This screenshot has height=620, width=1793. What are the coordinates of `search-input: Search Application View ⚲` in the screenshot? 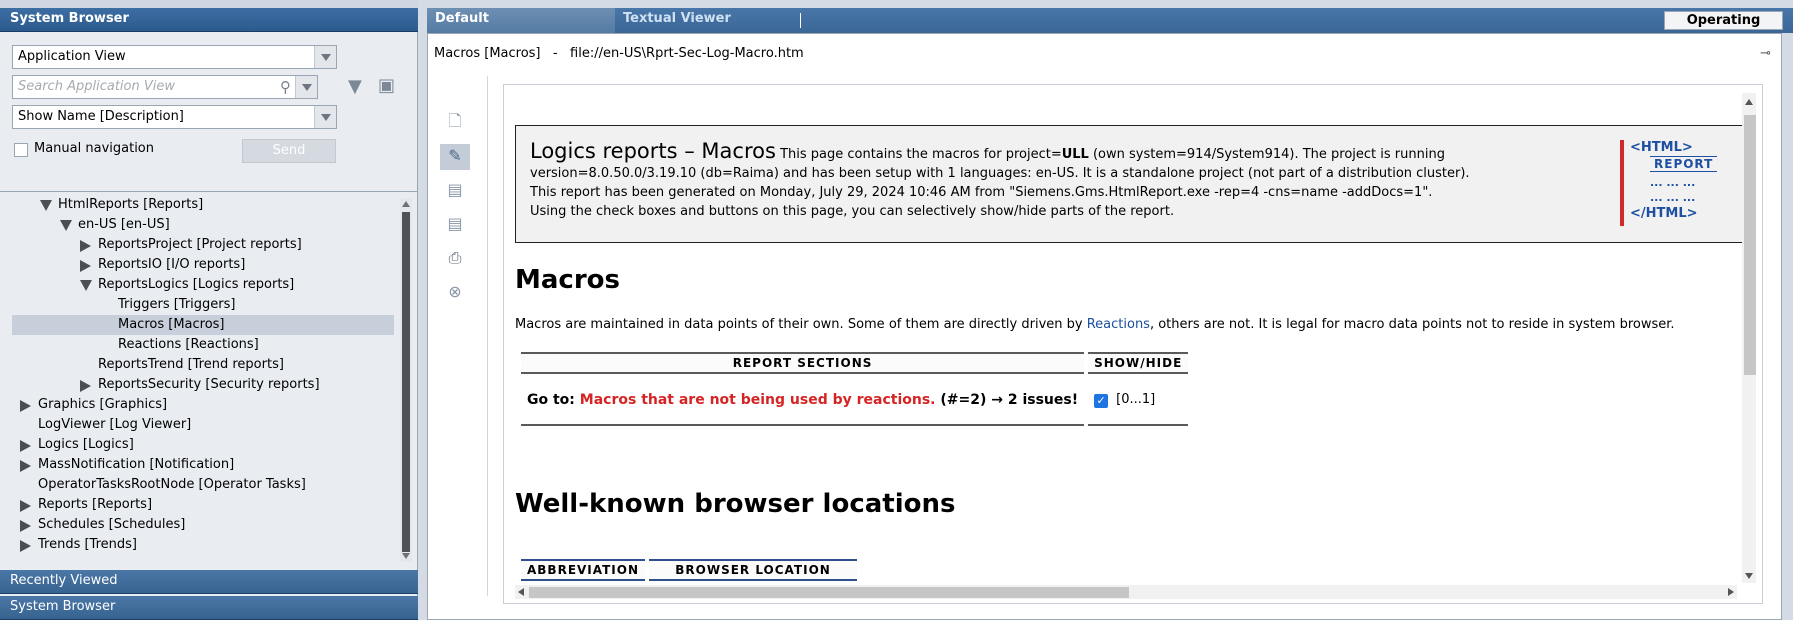 It's located at (165, 87).